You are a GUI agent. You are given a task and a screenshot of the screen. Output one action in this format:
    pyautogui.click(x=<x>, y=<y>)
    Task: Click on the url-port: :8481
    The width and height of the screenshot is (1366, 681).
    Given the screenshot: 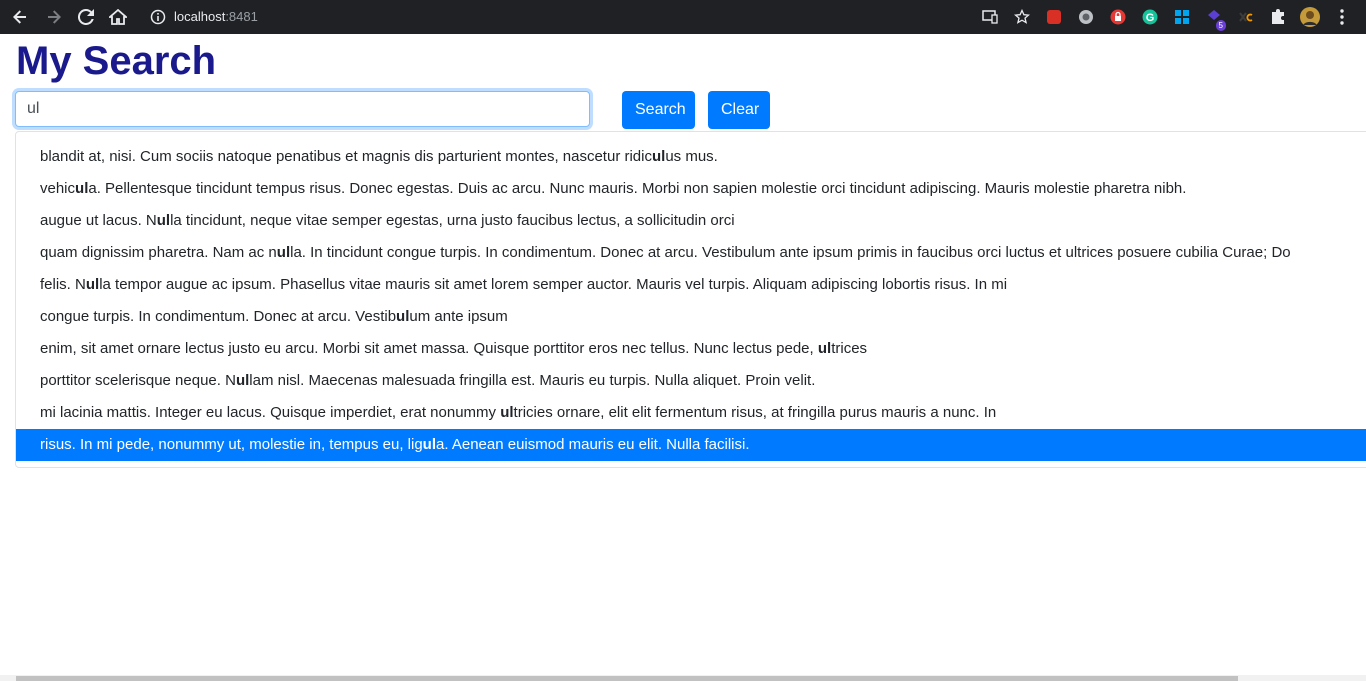 What is the action you would take?
    pyautogui.click(x=241, y=16)
    